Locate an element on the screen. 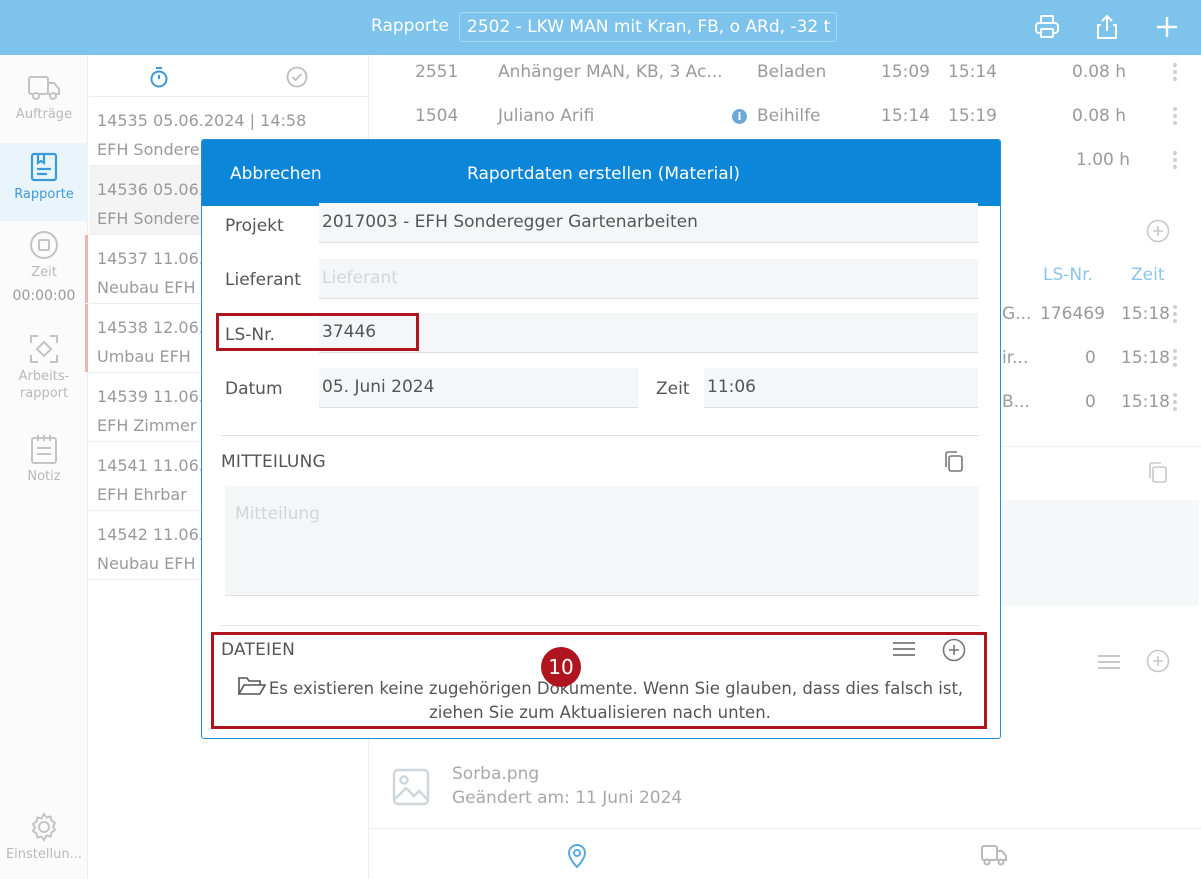 The width and height of the screenshot is (1201, 879). nav-label-auftraege: Aufträge is located at coordinates (44, 114).